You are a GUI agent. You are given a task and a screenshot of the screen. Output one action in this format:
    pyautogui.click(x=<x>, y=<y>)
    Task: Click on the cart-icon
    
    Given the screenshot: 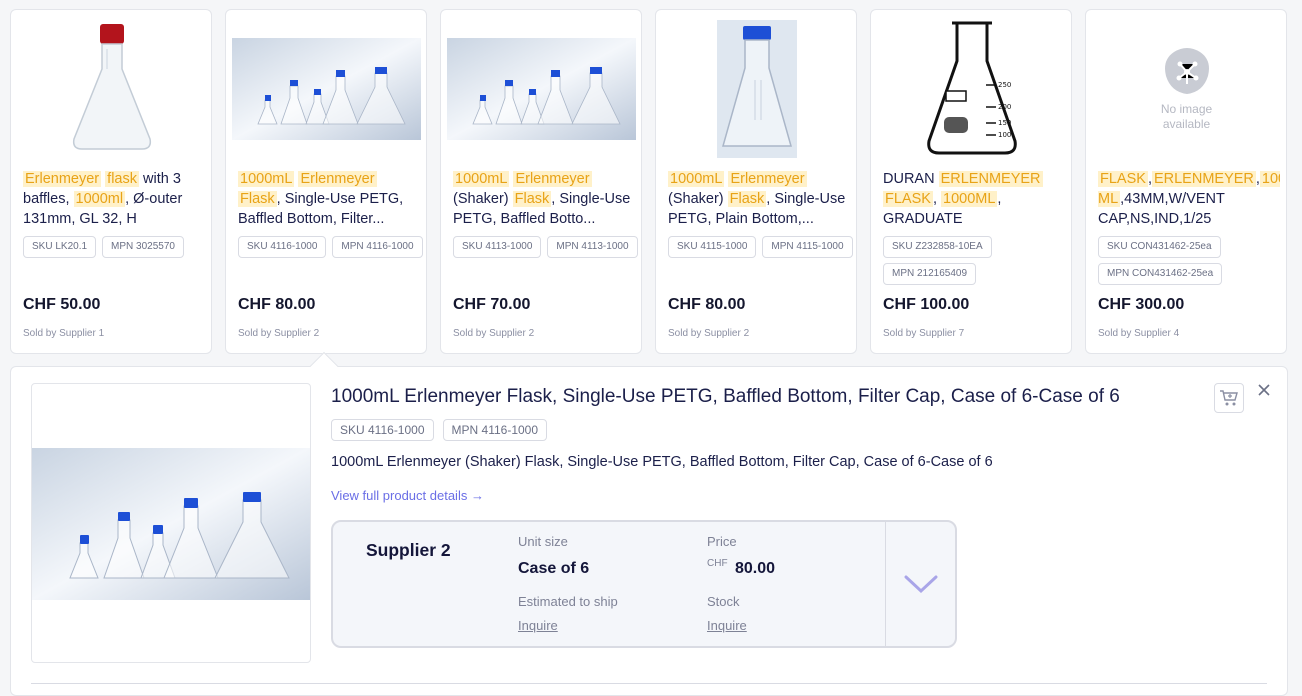 What is the action you would take?
    pyautogui.click(x=1229, y=398)
    